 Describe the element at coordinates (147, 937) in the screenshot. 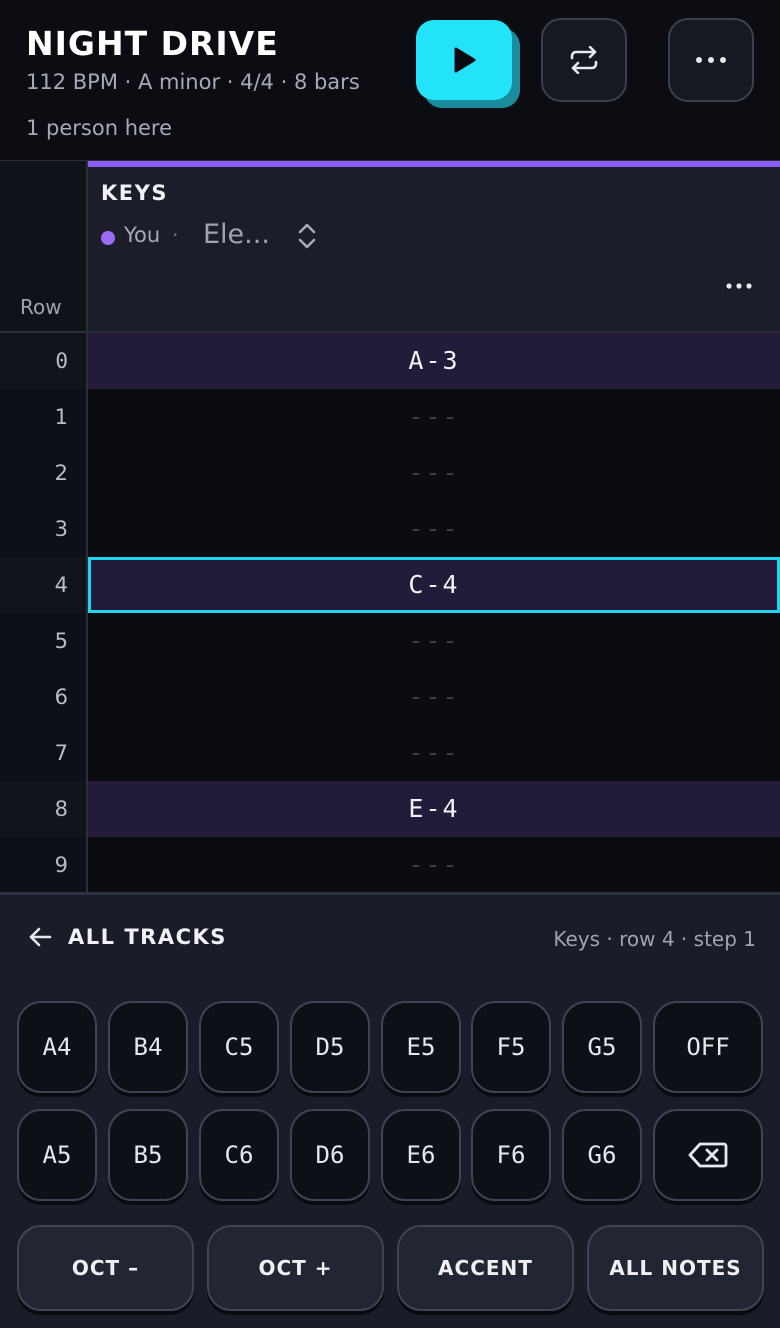

I see `all-tracks-label: ALL TRACKS` at that location.